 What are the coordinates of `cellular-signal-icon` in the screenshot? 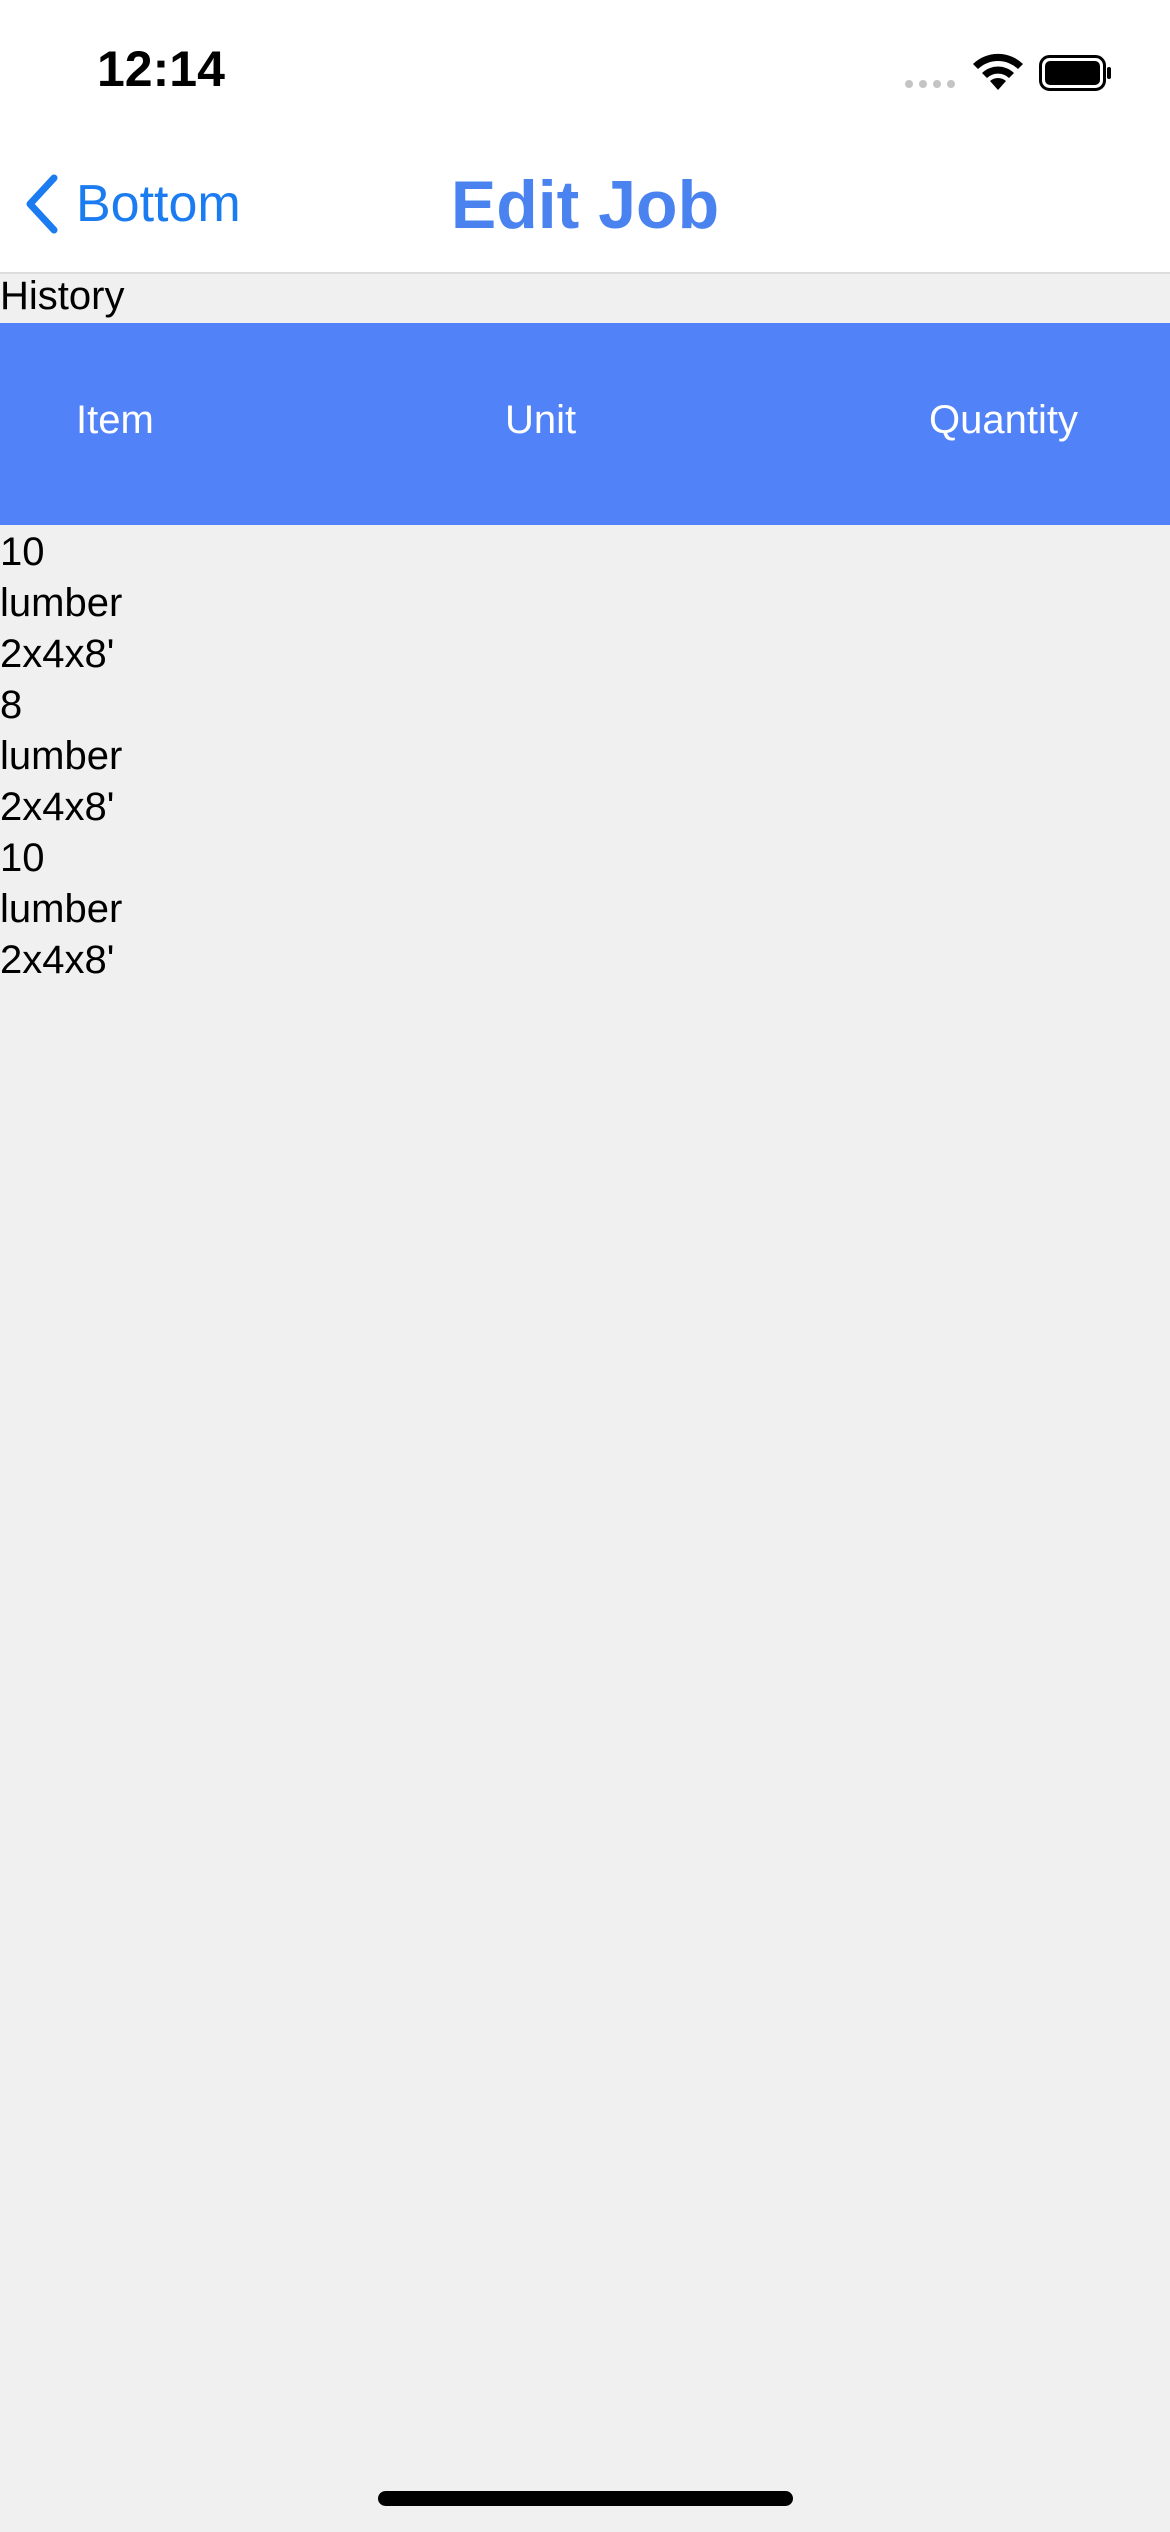 It's located at (930, 84).